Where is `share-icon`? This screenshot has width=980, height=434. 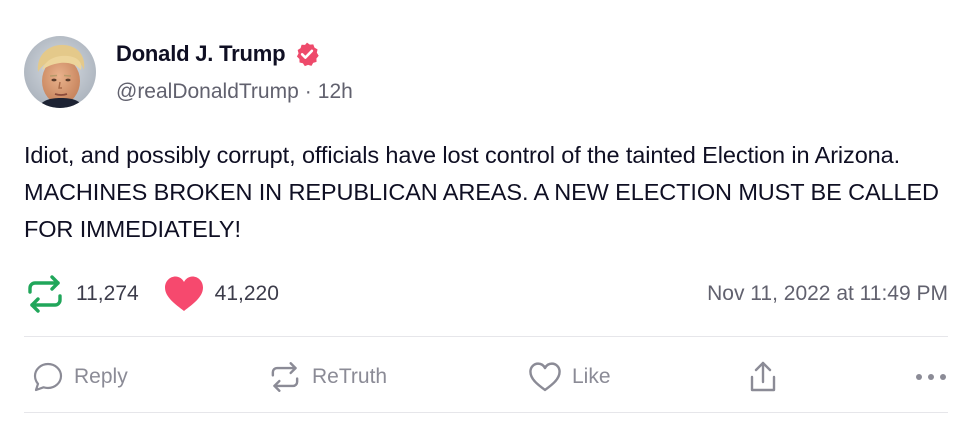 share-icon is located at coordinates (763, 377).